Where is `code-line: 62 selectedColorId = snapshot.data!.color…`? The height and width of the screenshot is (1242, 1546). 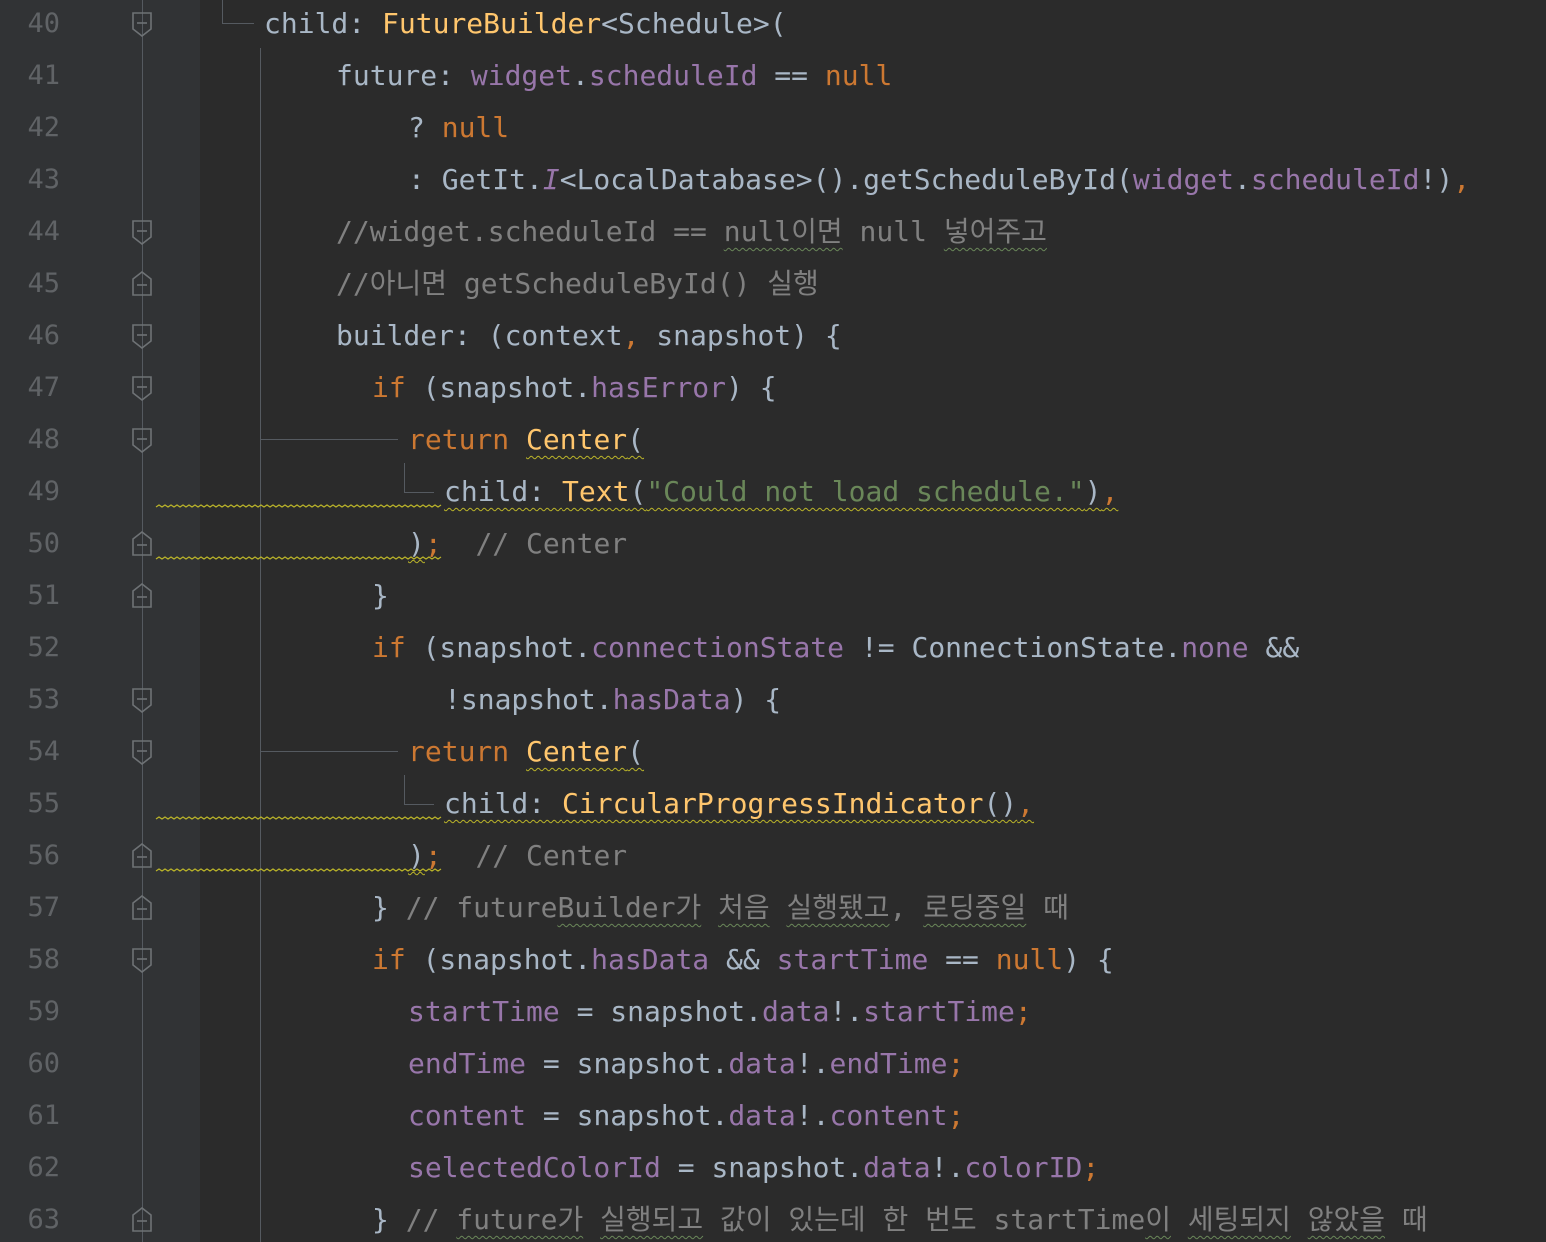 code-line: 62 selectedColorId = snapshot.data!.color… is located at coordinates (773, 1168).